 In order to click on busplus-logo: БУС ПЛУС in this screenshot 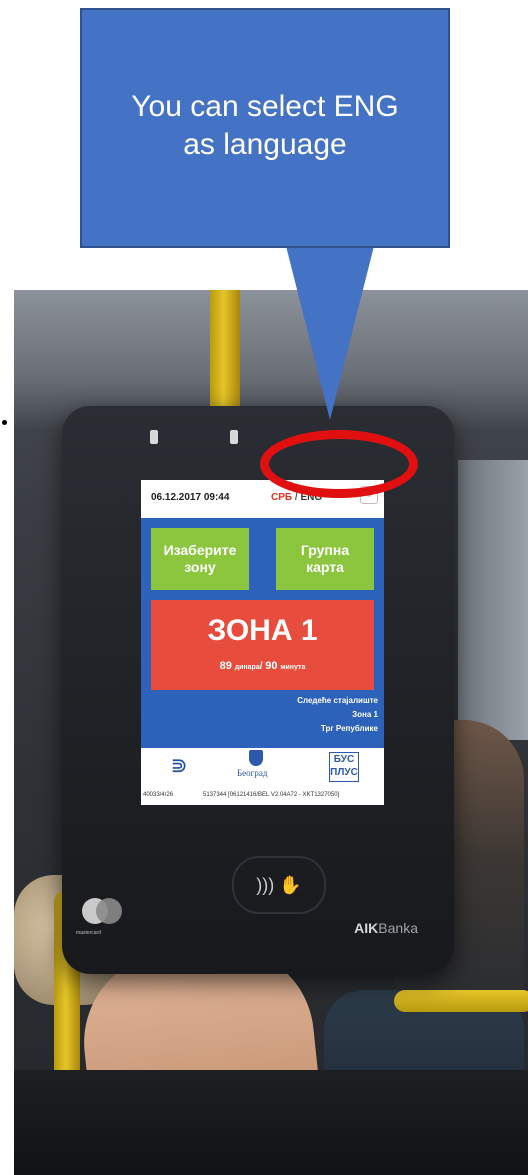, I will do `click(344, 767)`.